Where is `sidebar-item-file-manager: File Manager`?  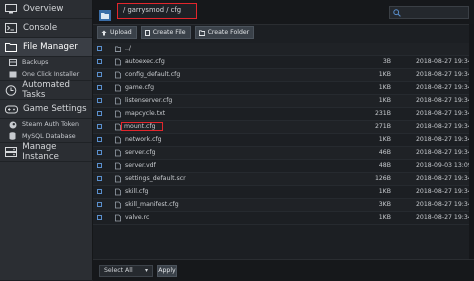
sidebar-item-file-manager: File Manager is located at coordinates (46, 47).